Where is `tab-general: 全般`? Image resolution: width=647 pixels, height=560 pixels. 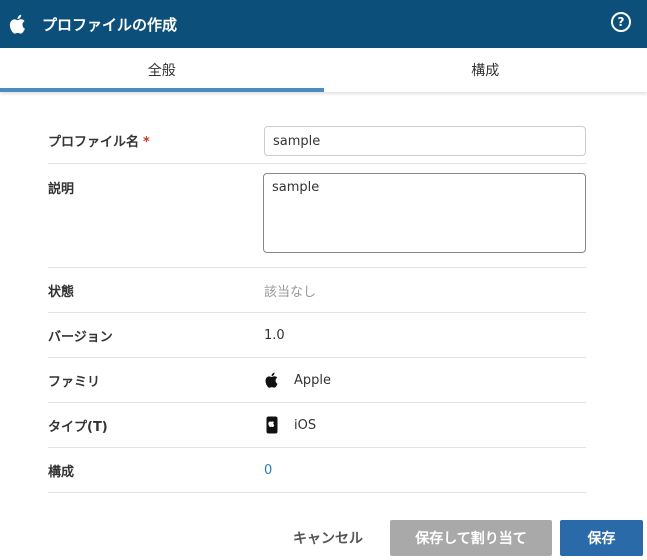
tab-general: 全般 is located at coordinates (162, 70).